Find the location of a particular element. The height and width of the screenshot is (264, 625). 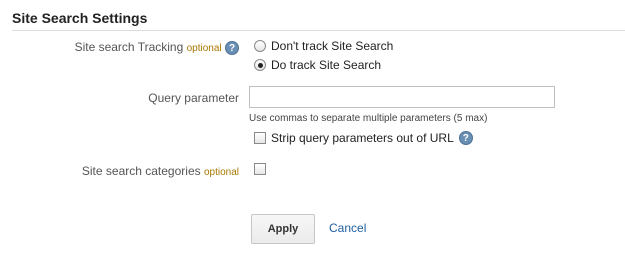

categories-optional-tag: optional is located at coordinates (221, 172).